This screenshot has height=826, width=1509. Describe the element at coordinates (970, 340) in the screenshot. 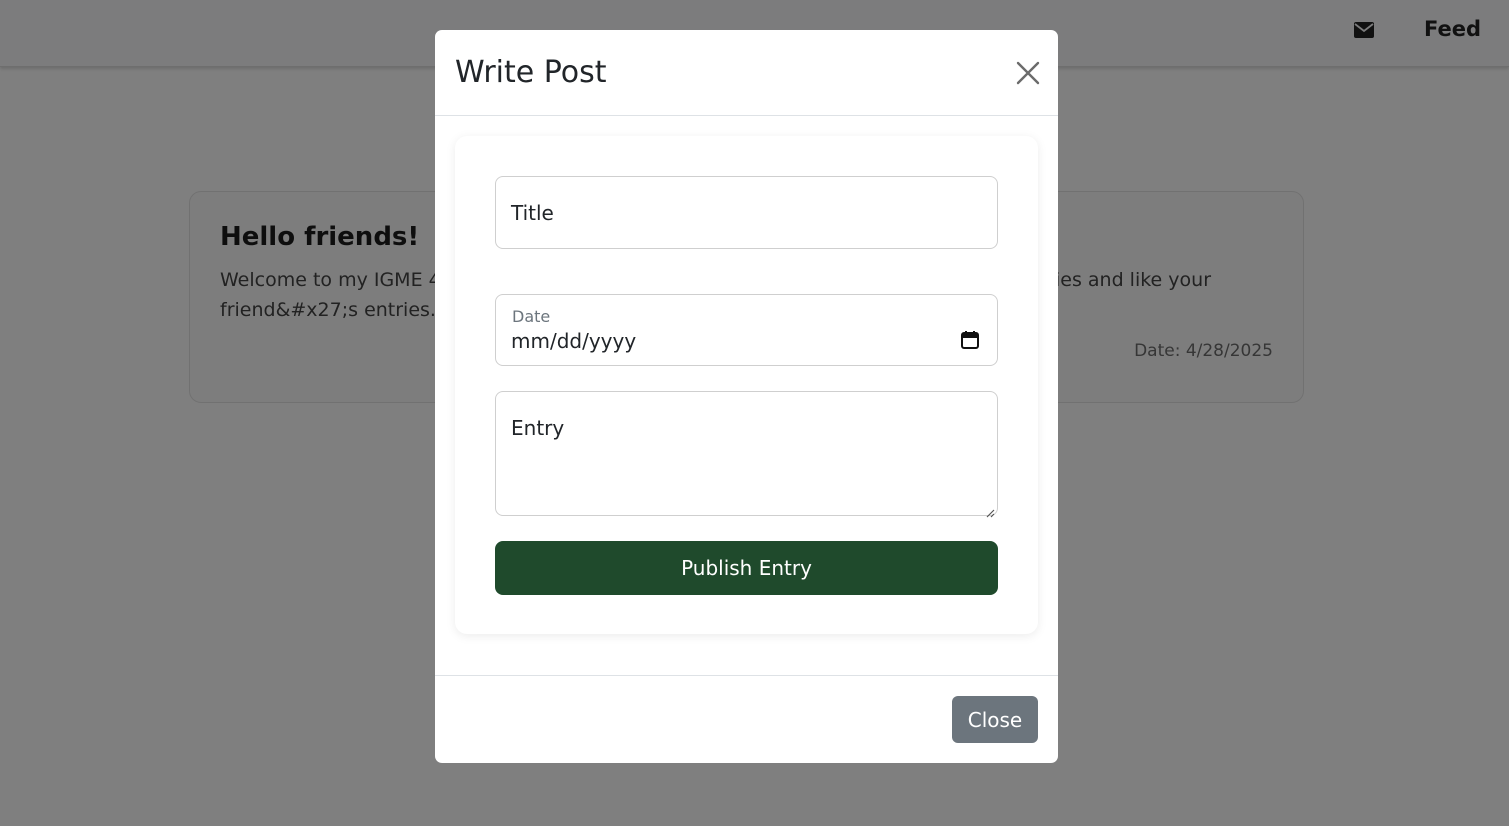

I see `calendar-icon` at that location.